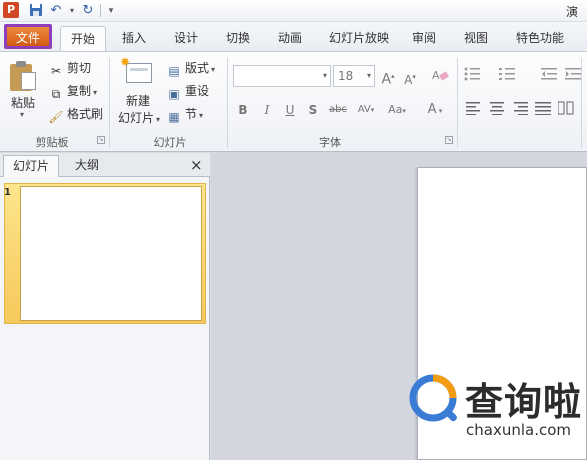 The height and width of the screenshot is (460, 587). Describe the element at coordinates (31, 166) in the screenshot. I see `tab-slides: 幻灯片` at that location.